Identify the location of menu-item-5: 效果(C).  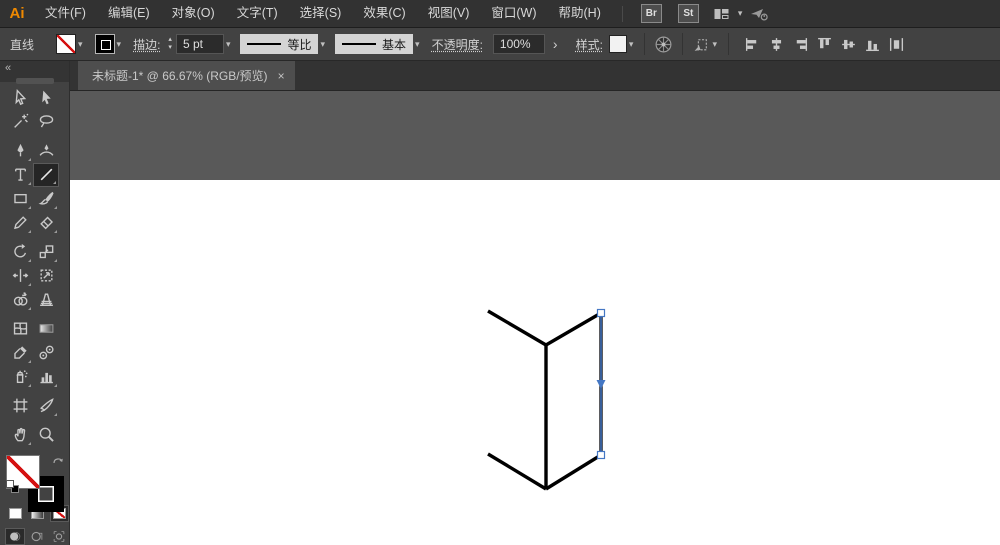
(384, 13).